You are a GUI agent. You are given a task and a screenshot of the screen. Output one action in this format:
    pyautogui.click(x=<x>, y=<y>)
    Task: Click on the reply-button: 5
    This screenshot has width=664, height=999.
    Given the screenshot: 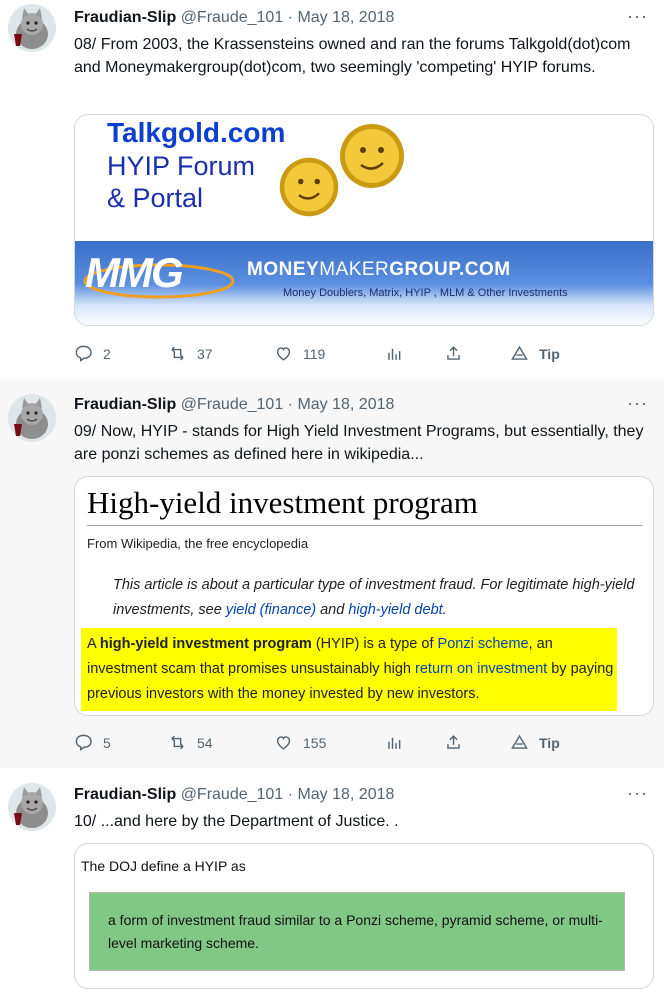 What is the action you would take?
    pyautogui.click(x=92, y=742)
    